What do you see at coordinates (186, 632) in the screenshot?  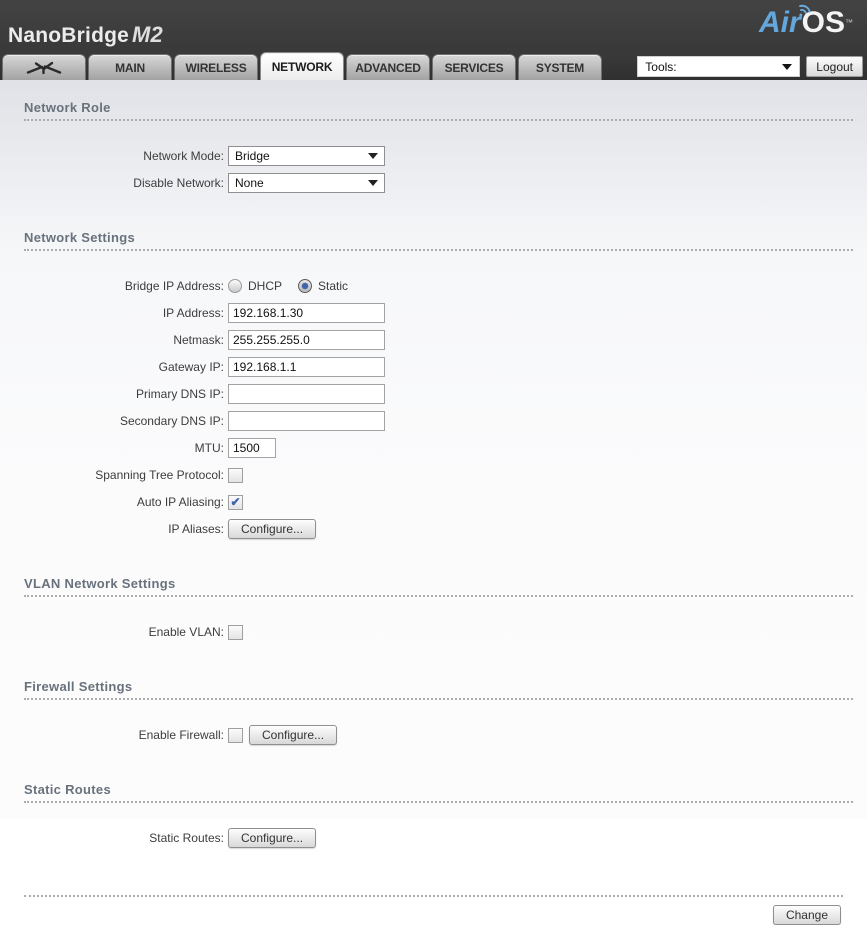 I see `enable-vlan-label: Enable VLAN:` at bounding box center [186, 632].